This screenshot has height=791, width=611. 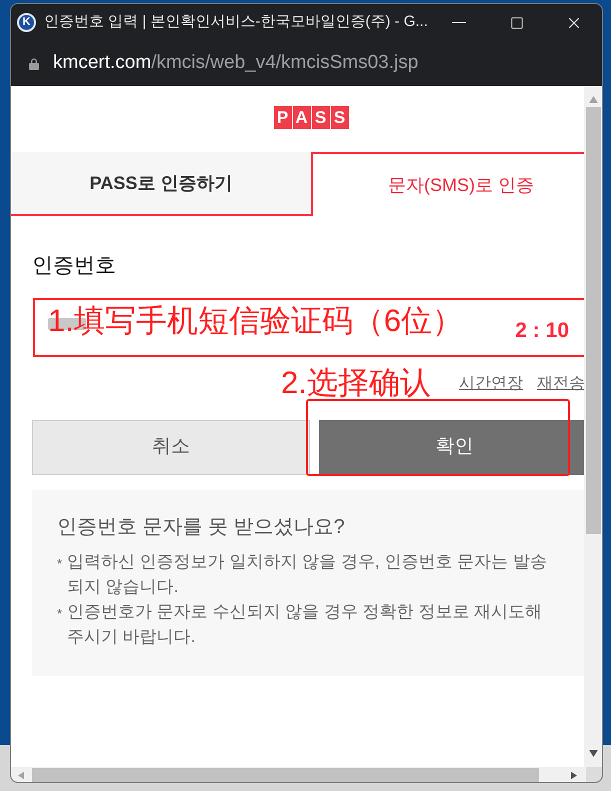 I want to click on scrollbar-corner, so click(x=594, y=774).